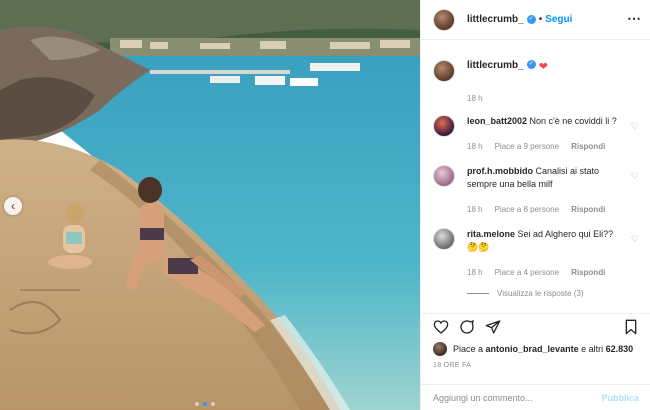 Image resolution: width=650 pixels, height=410 pixels. I want to click on comment-username: leon_batt2002, so click(497, 121).